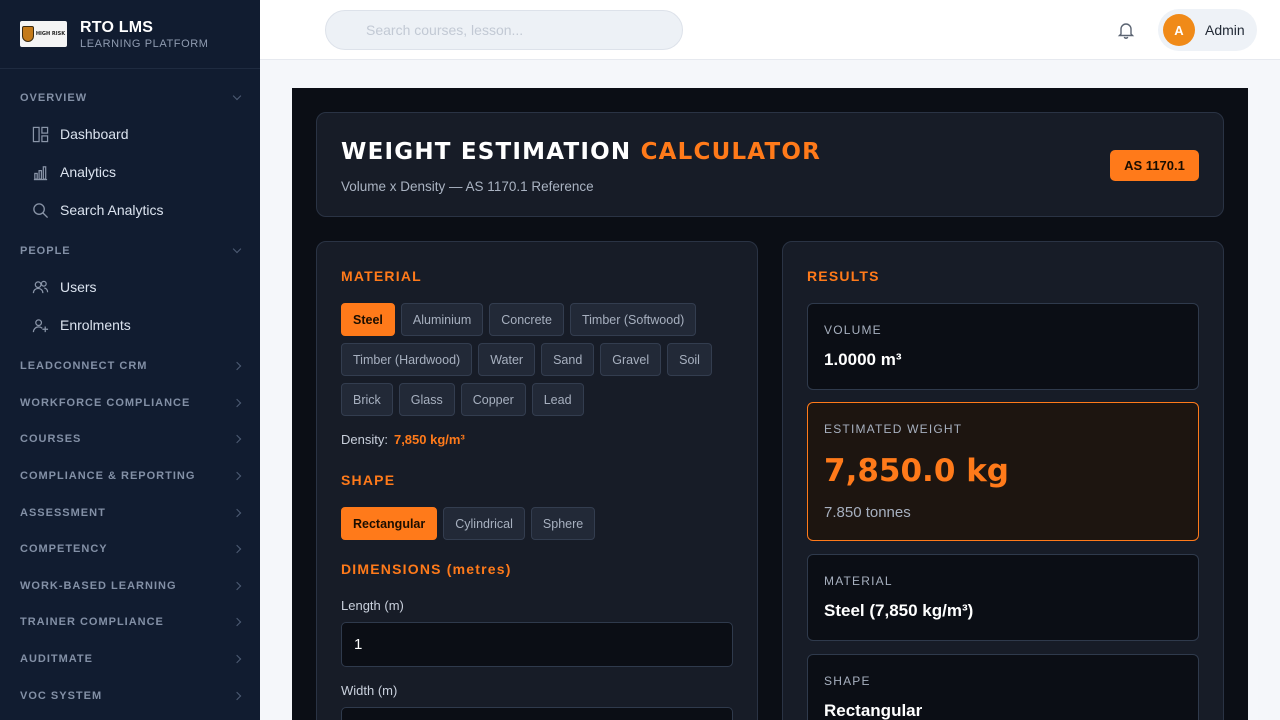  I want to click on sidebar-item-label: Users, so click(78, 287).